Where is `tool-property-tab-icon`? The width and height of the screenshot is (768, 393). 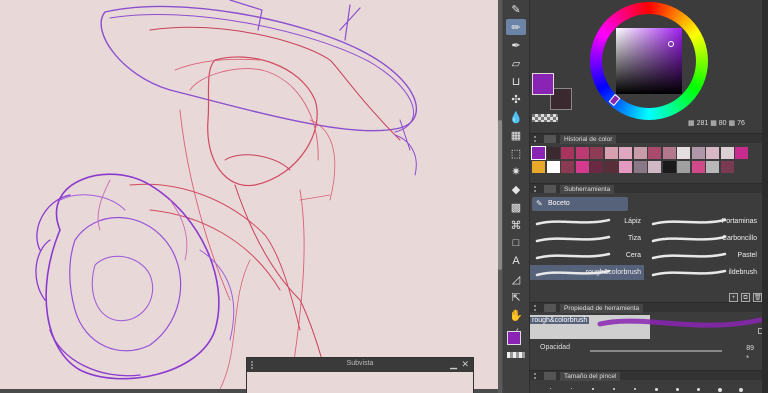
tool-property-tab-icon is located at coordinates (550, 308).